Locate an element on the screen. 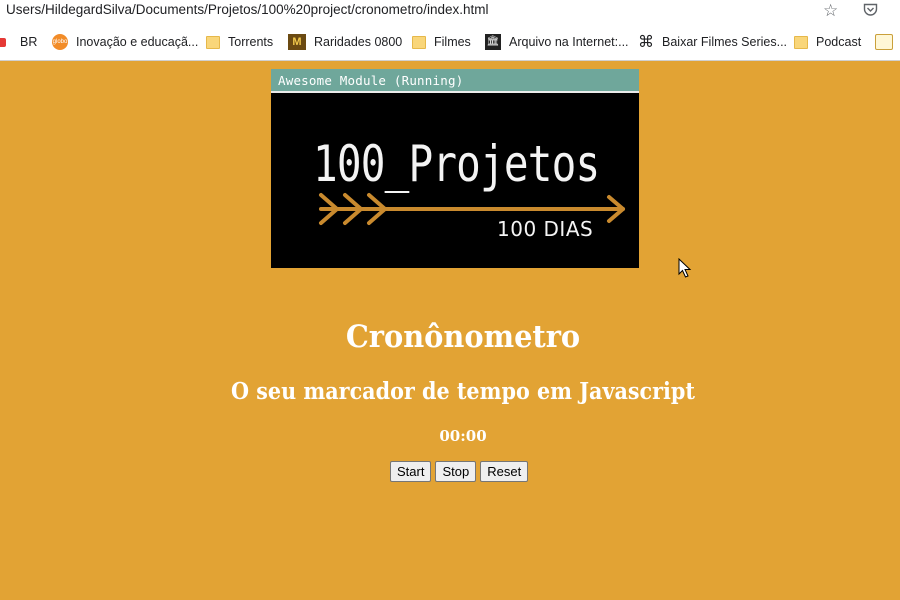 Image resolution: width=900 pixels, height=600 pixels. raridades-icon: M is located at coordinates (297, 42).